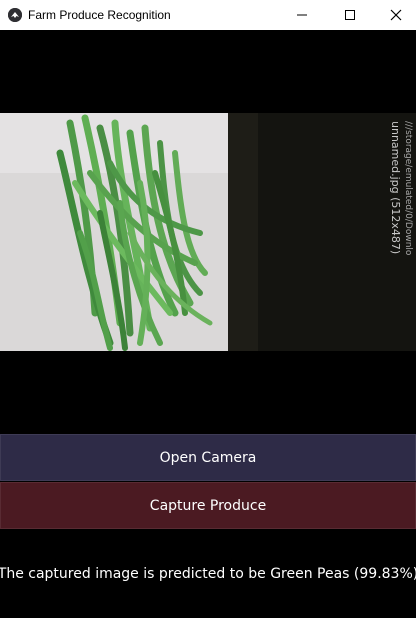  What do you see at coordinates (99, 15) in the screenshot?
I see `window-title: Farm Produce Recognition` at bounding box center [99, 15].